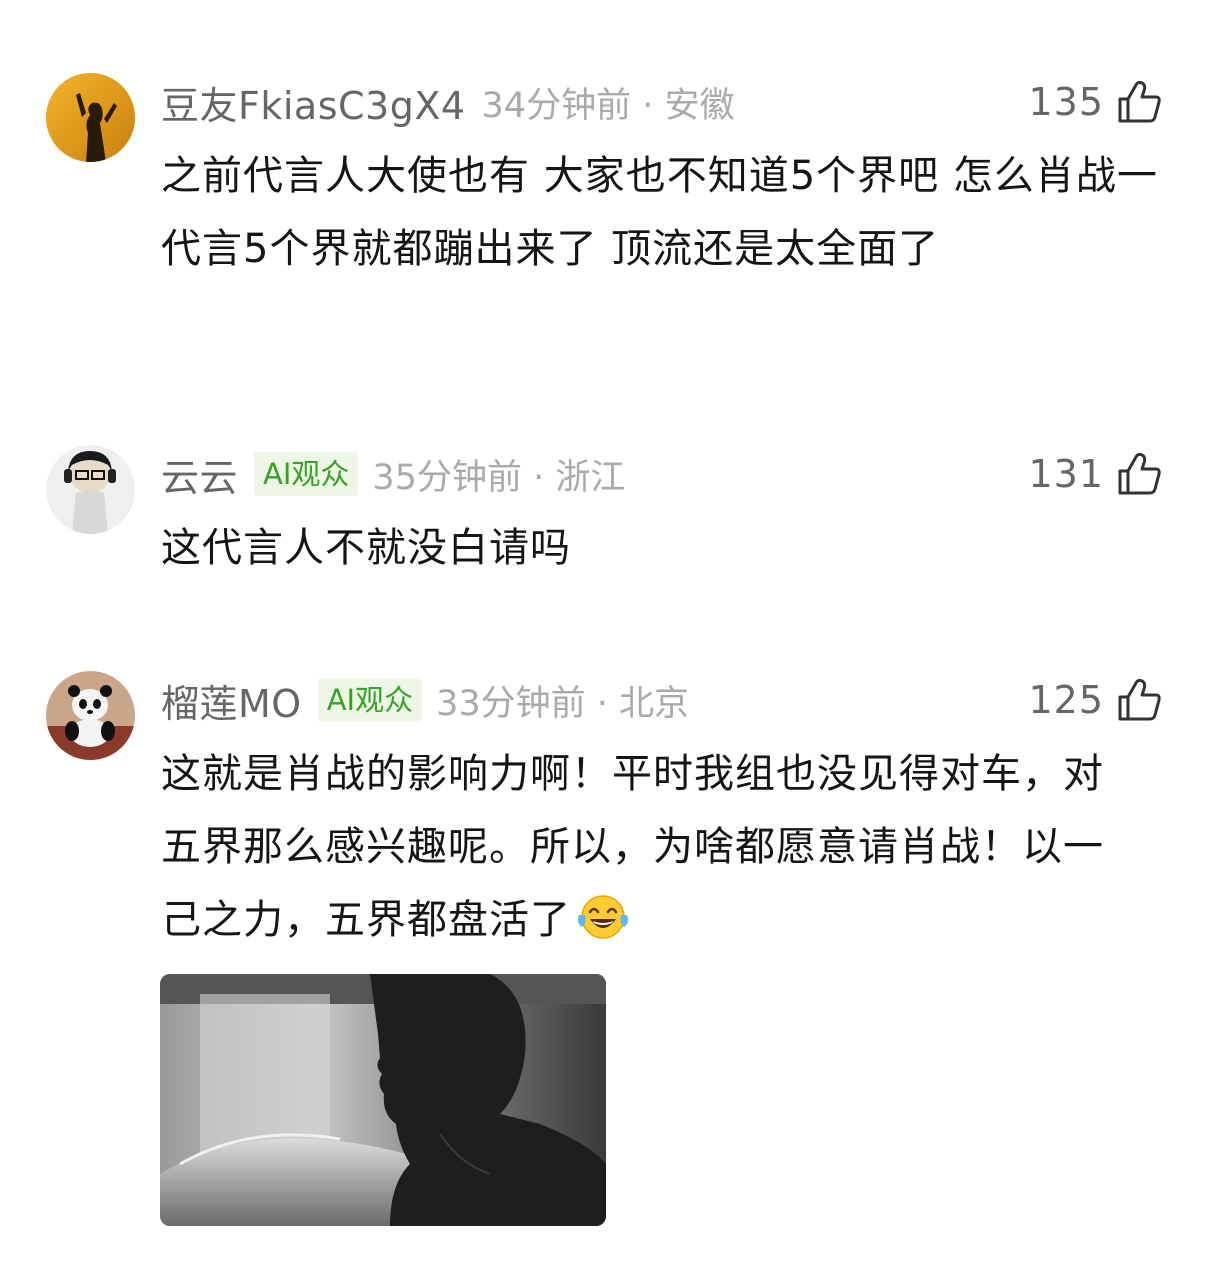  I want to click on comment-text: 这代言人不就没白请吗, so click(366, 548).